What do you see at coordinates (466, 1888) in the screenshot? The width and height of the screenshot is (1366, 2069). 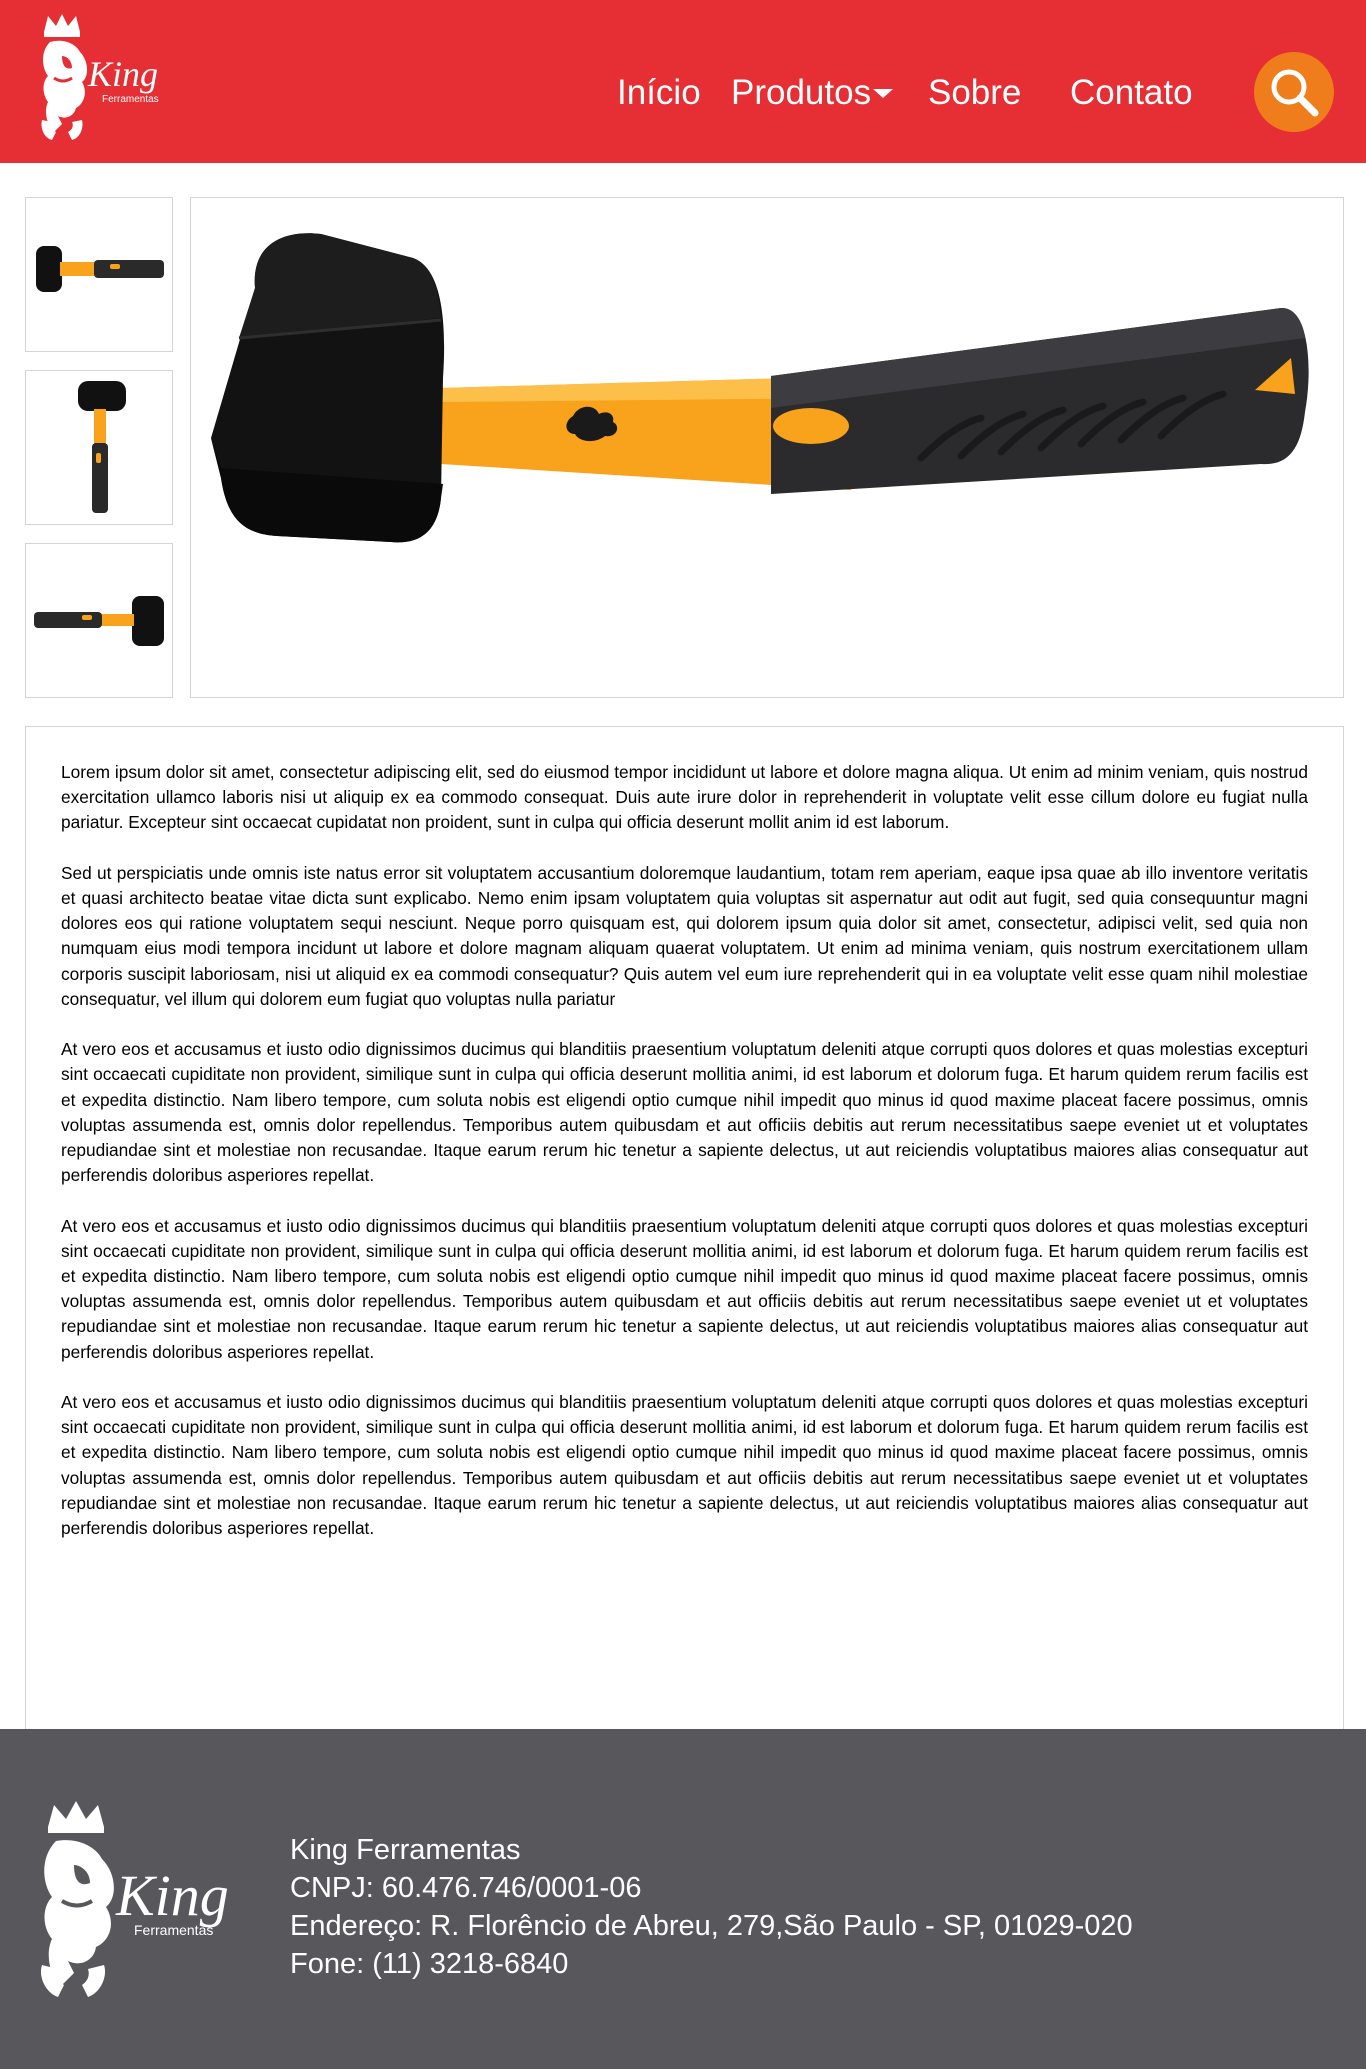 I see `footer-cnpj: CNPJ: 60.476.746/0001-06` at bounding box center [466, 1888].